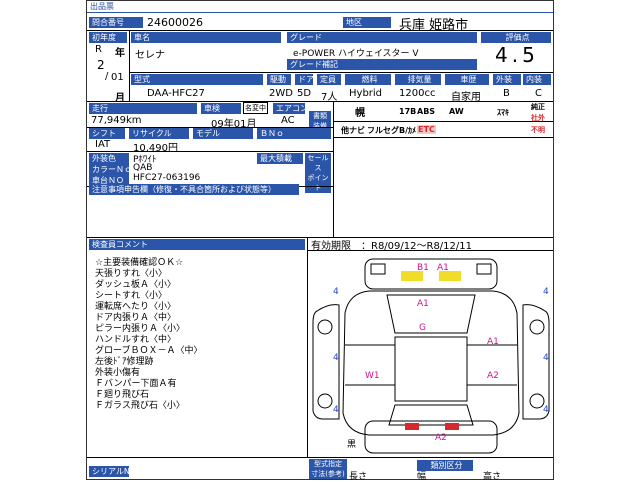 The height and width of the screenshot is (482, 640). I want to click on mark-w1: W1, so click(372, 376).